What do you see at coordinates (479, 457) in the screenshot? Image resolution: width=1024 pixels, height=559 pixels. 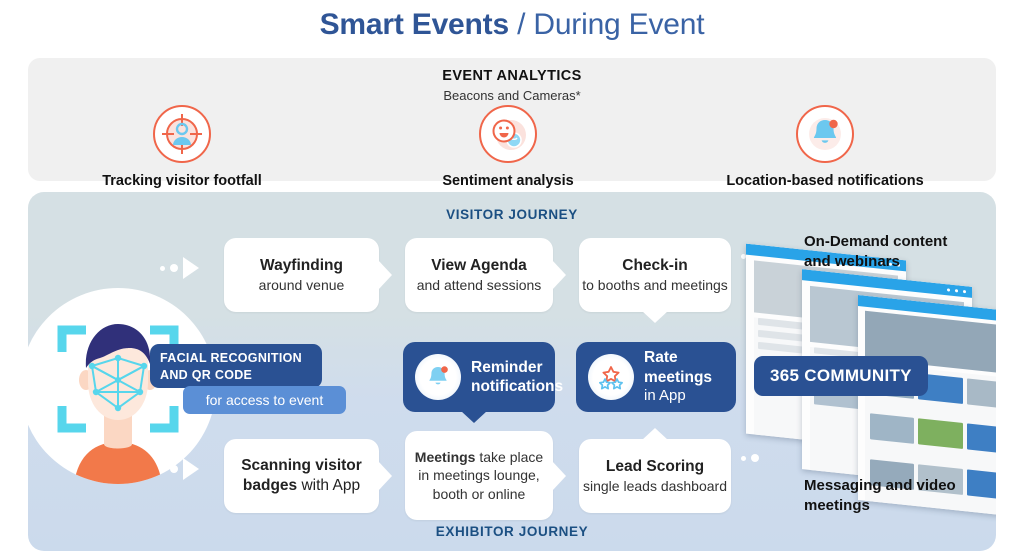 I see `card-meetings-line1: Meetings take place` at bounding box center [479, 457].